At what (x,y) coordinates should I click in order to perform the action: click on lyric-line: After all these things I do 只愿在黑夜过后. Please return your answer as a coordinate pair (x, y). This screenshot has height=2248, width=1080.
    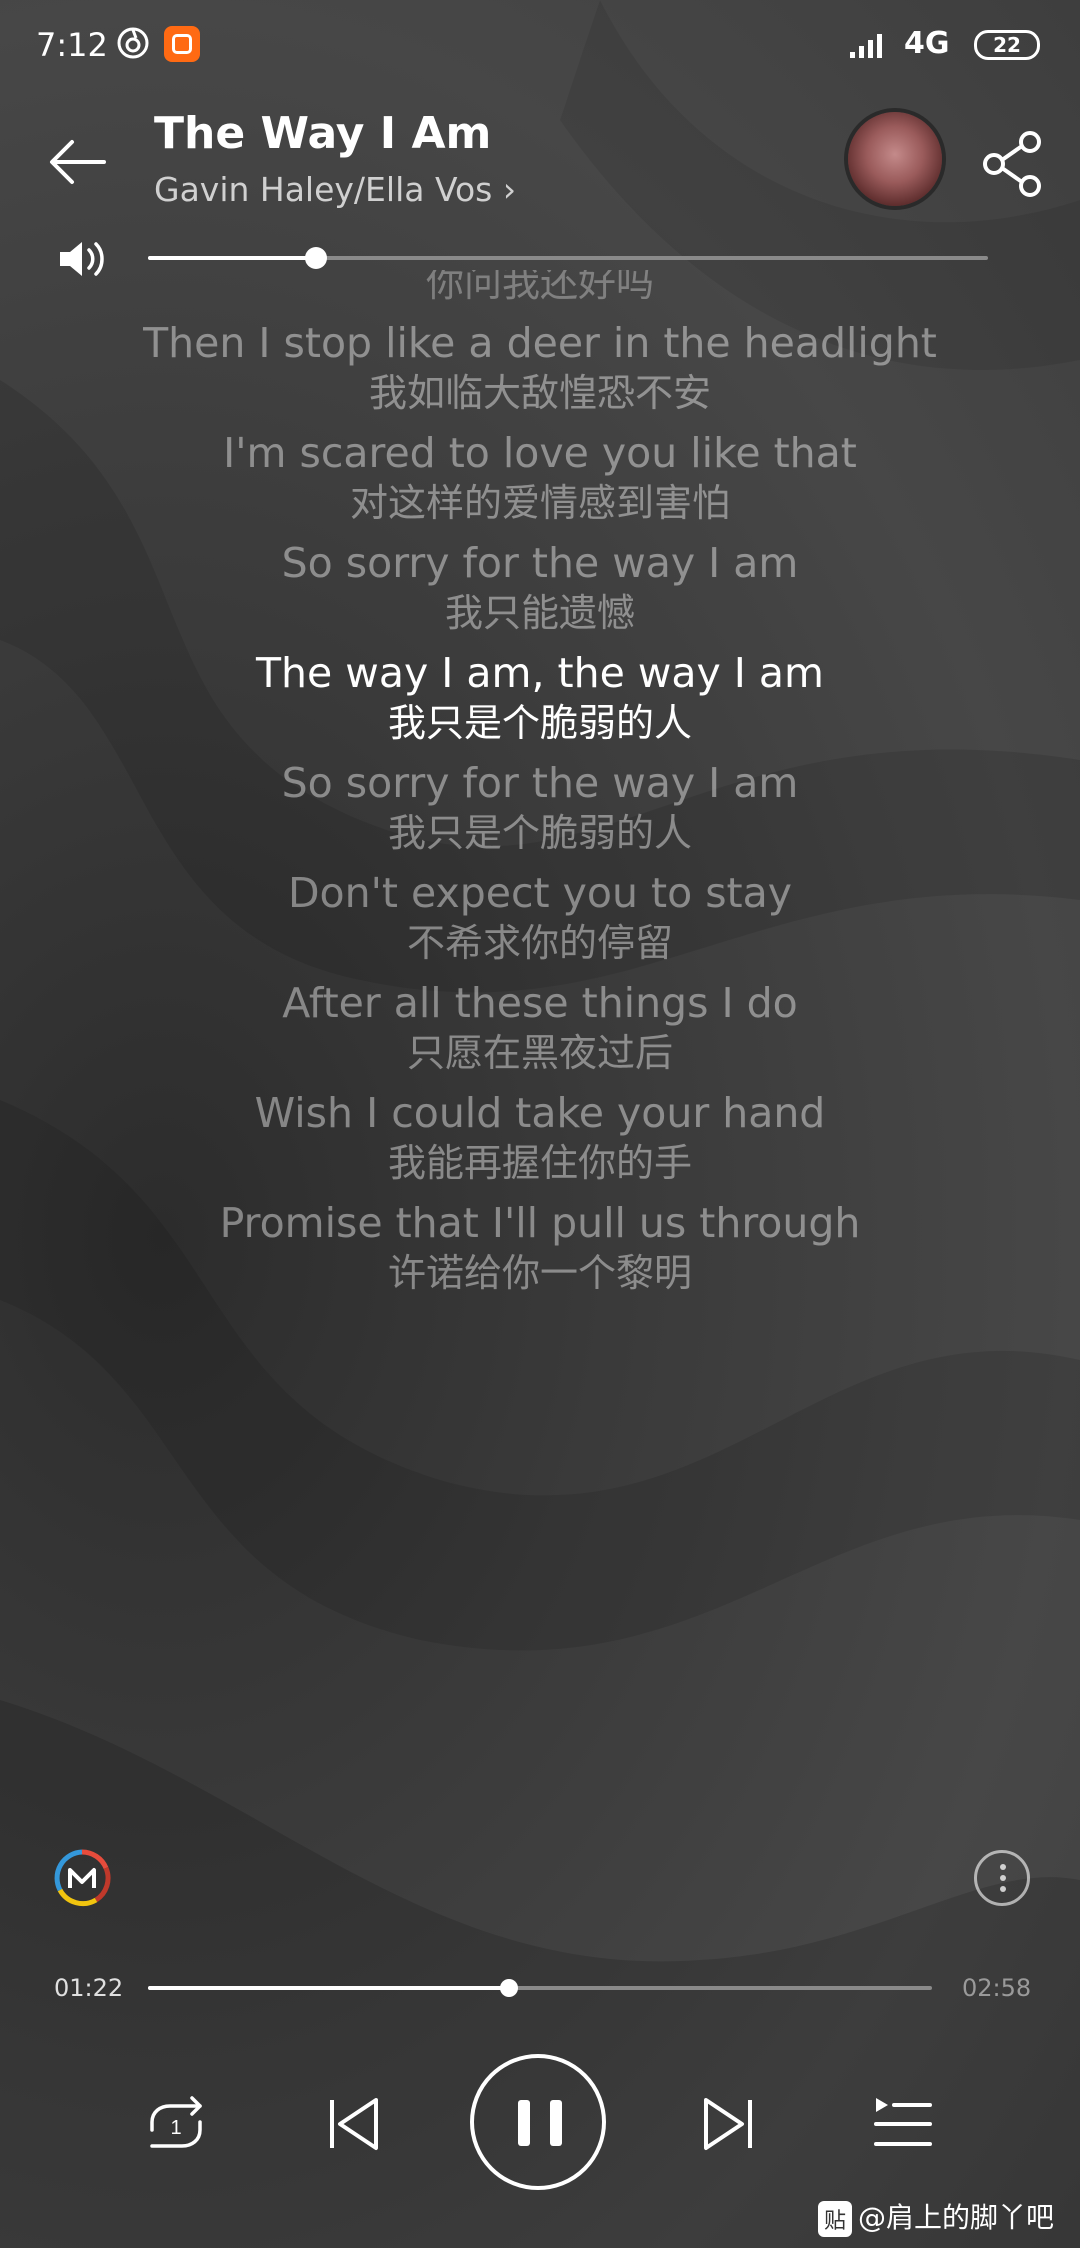
    Looking at the image, I should click on (540, 1028).